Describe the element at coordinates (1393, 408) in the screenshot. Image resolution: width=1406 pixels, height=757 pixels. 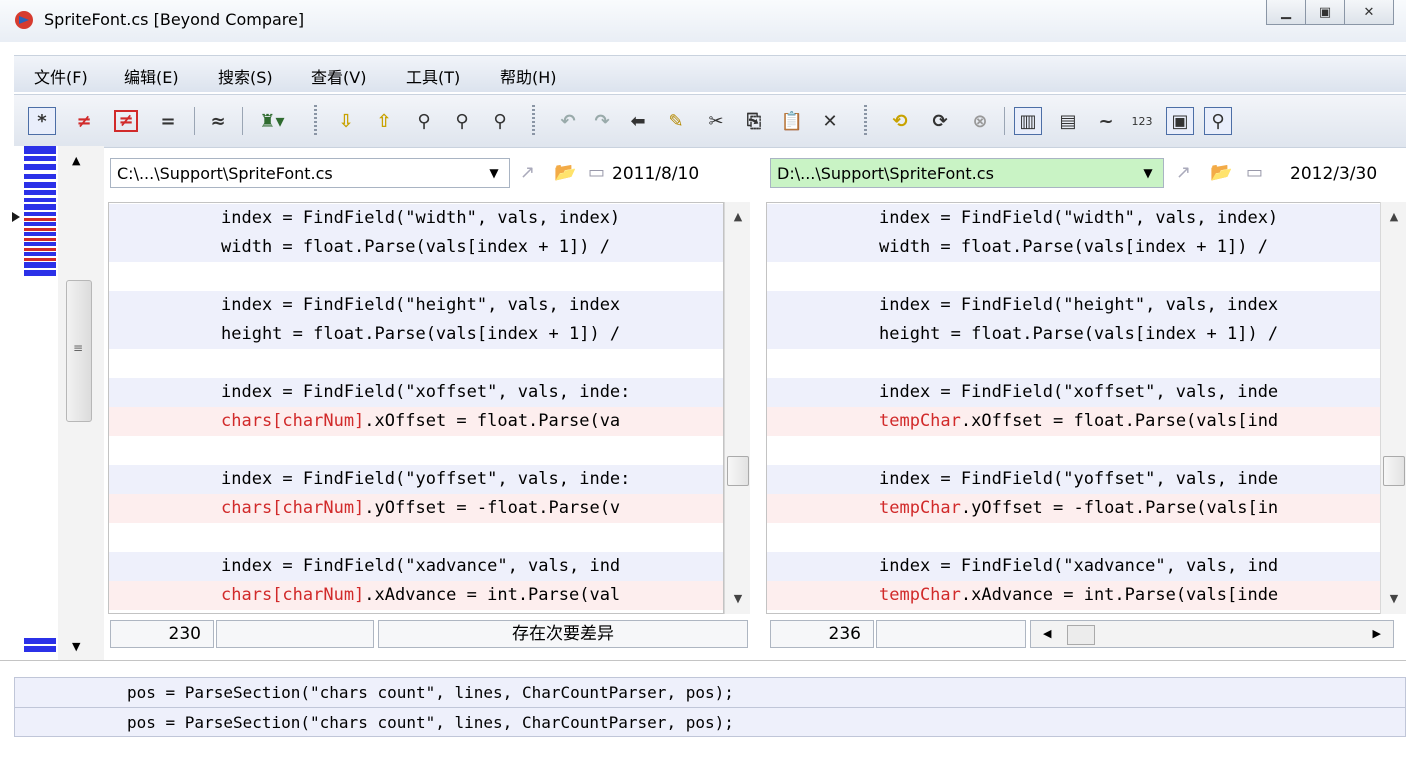
I see `right-code-scrollbar: ▲ ▼` at that location.